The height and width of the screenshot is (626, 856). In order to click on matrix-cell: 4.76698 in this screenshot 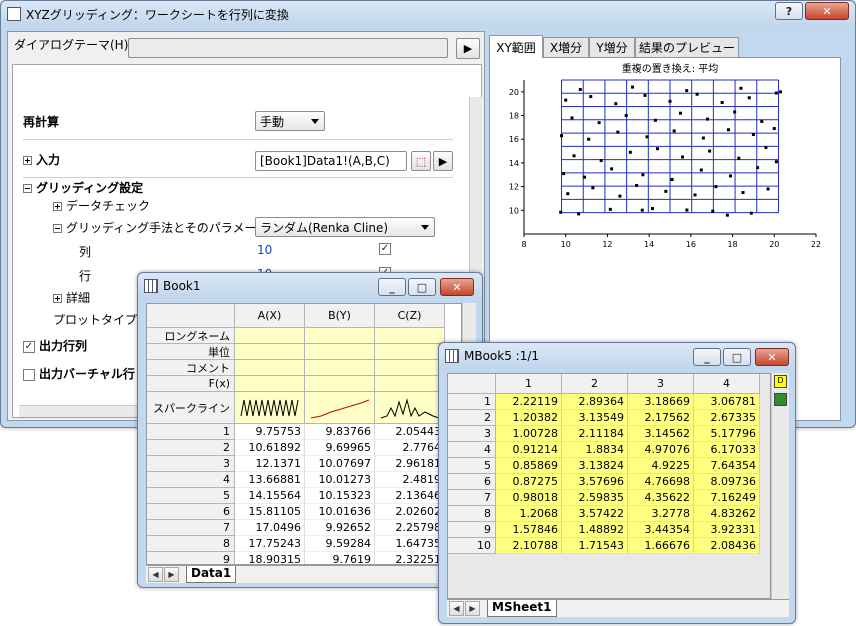, I will do `click(661, 482)`.